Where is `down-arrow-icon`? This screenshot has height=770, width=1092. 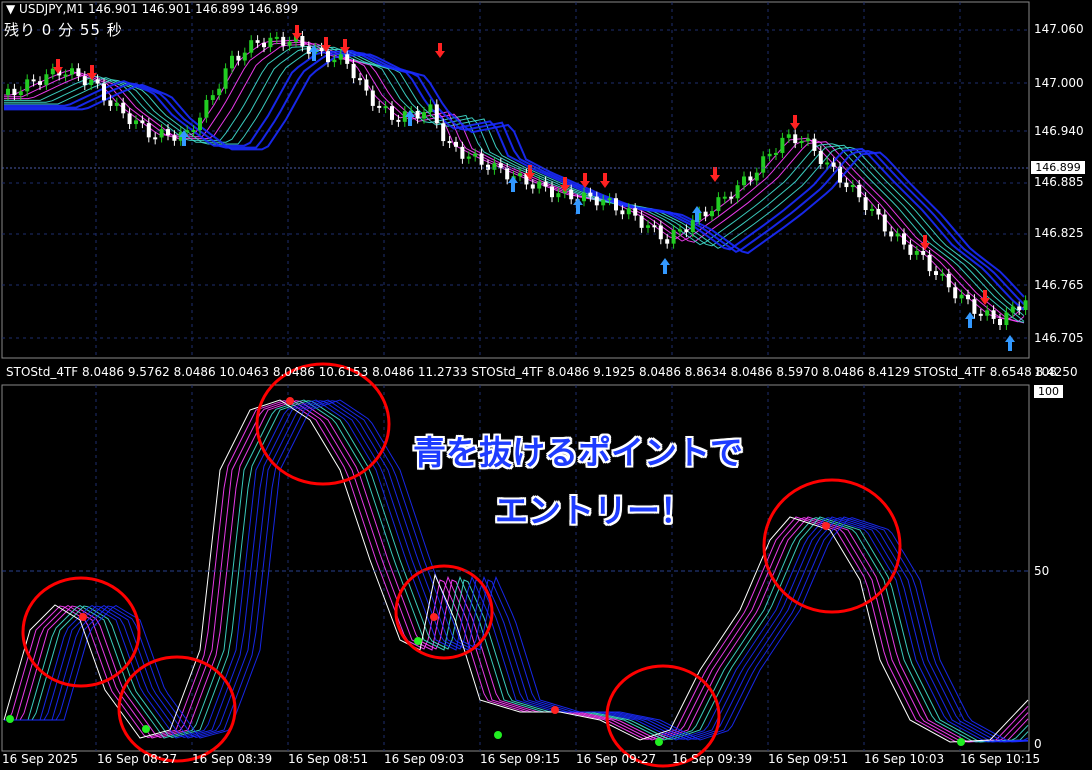
down-arrow-icon is located at coordinates (715, 174).